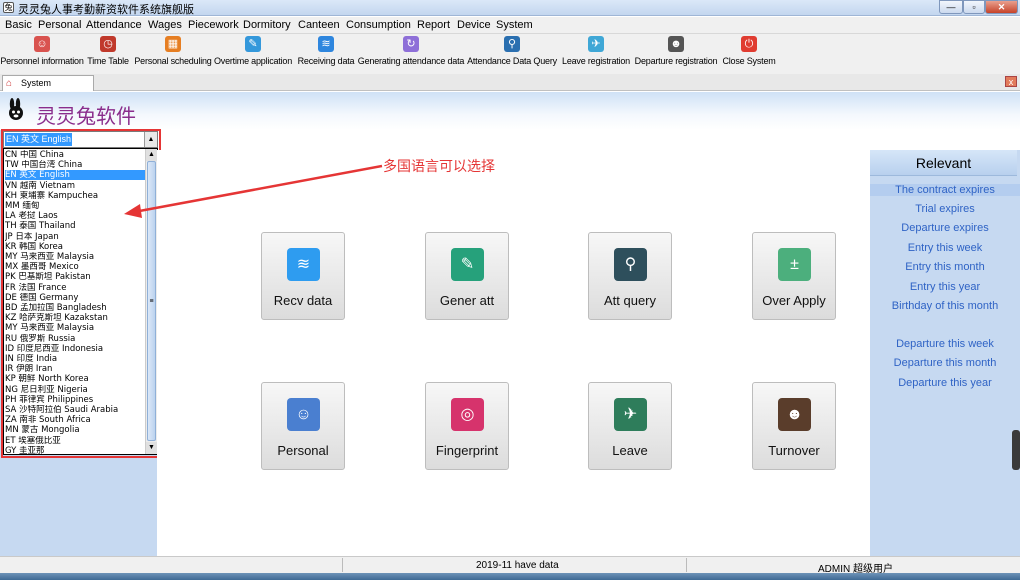 This screenshot has width=1020, height=580. I want to click on brand-name: 灵灵兔软件, so click(86, 116).